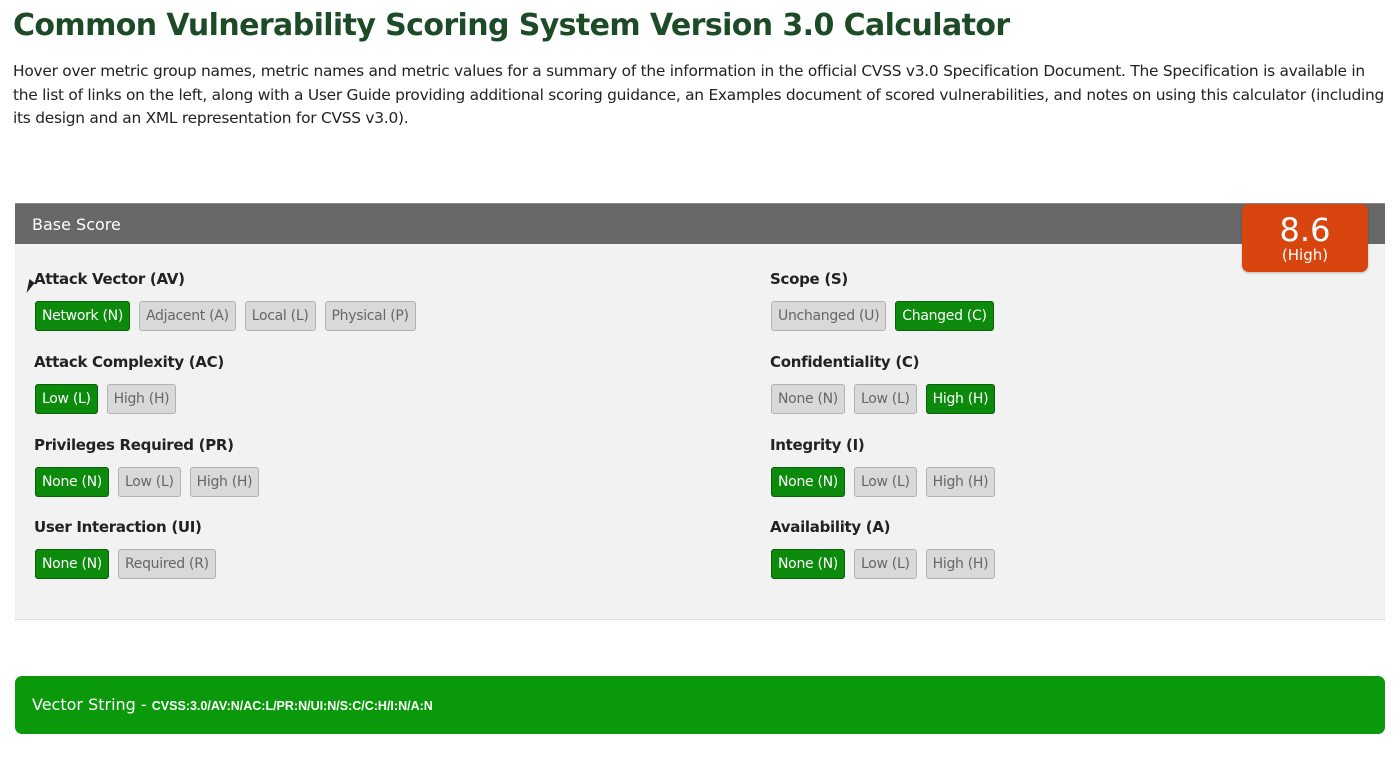 The image size is (1400, 763). I want to click on base-score-badge: 8.6 (High), so click(1305, 238).